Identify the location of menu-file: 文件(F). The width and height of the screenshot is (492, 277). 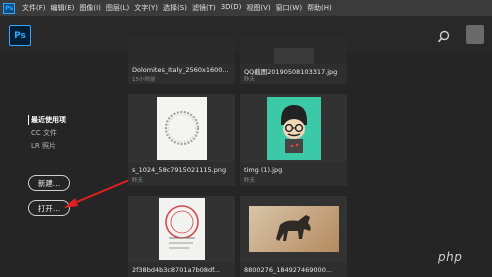
(34, 8).